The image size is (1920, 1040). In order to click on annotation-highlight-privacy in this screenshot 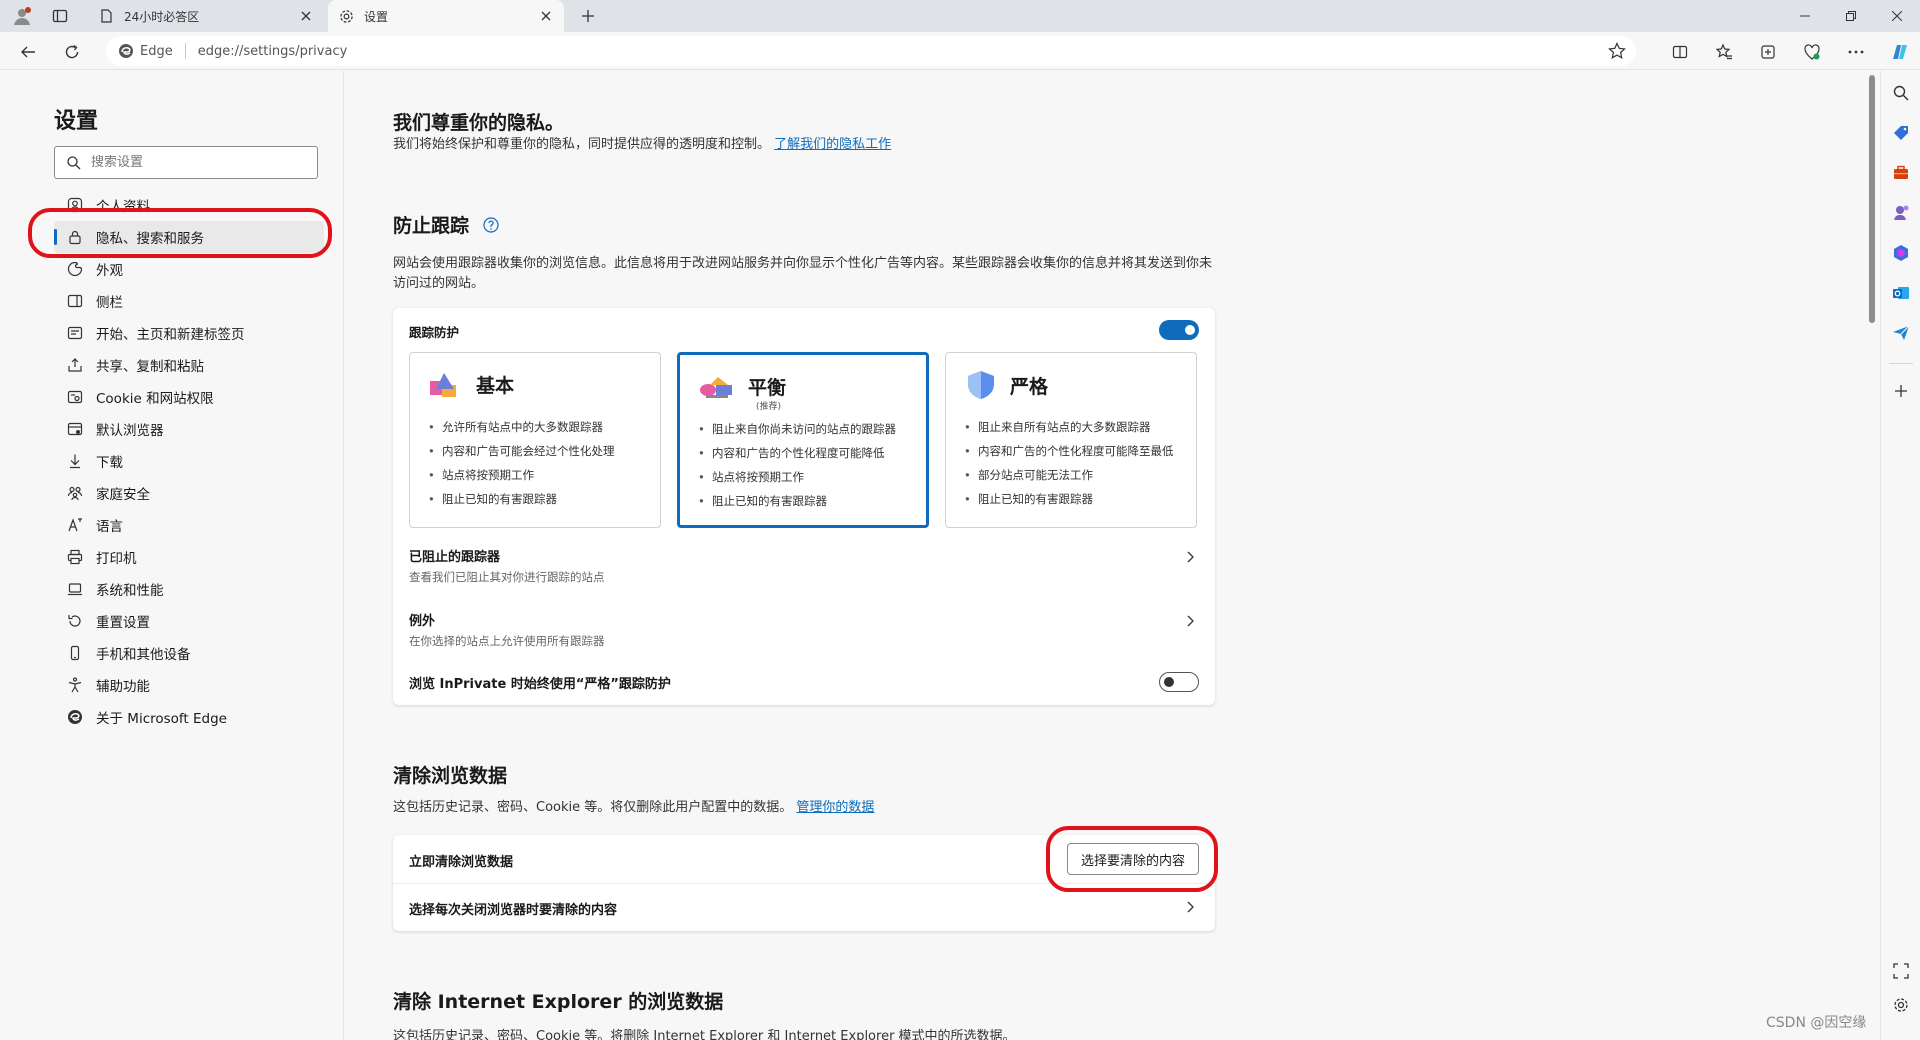, I will do `click(180, 233)`.